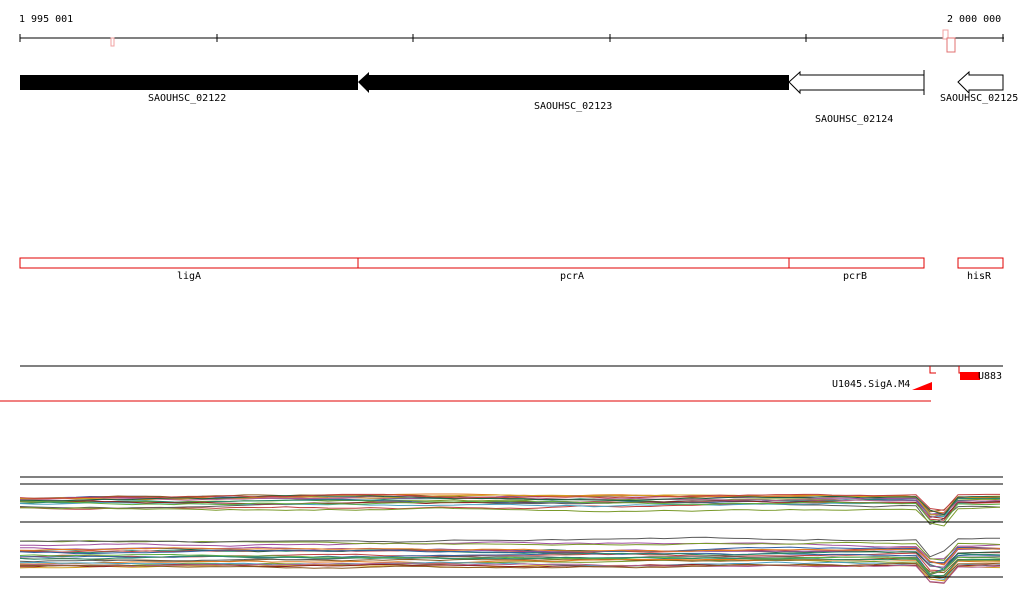  What do you see at coordinates (573, 106) in the screenshot?
I see `gene-label-saouhsc-02123: SAOUHSC_02123` at bounding box center [573, 106].